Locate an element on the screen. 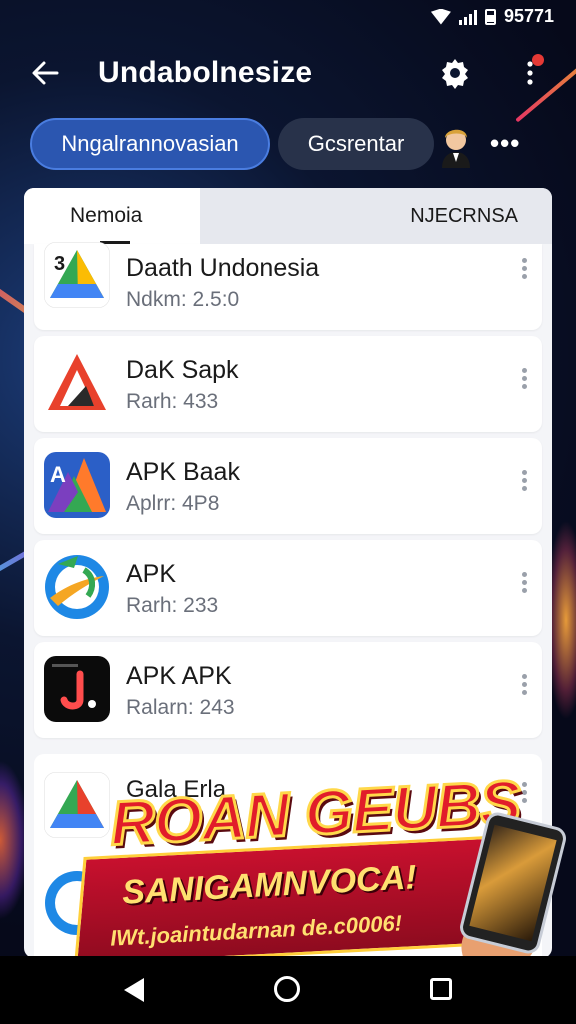 The height and width of the screenshot is (1024, 576). tab-bar: Nemoia NJECRNSA is located at coordinates (288, 216).